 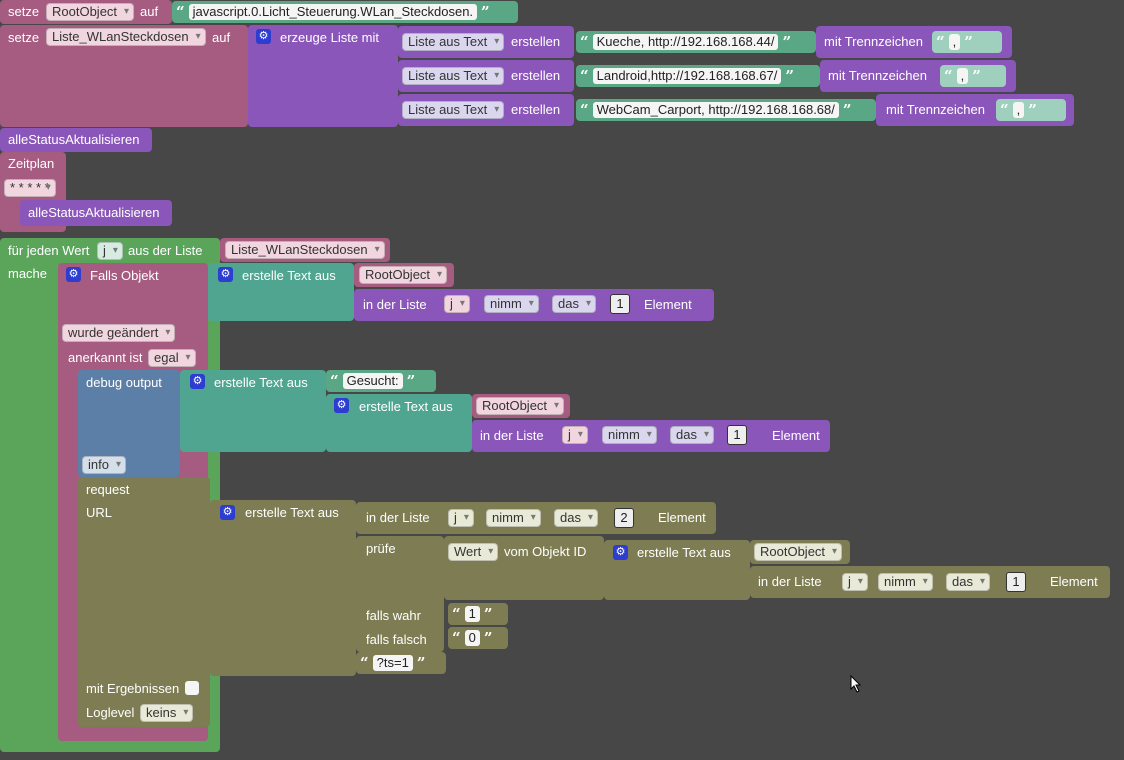 What do you see at coordinates (398, 517) in the screenshot?
I see `in-list-label: in der Liste` at bounding box center [398, 517].